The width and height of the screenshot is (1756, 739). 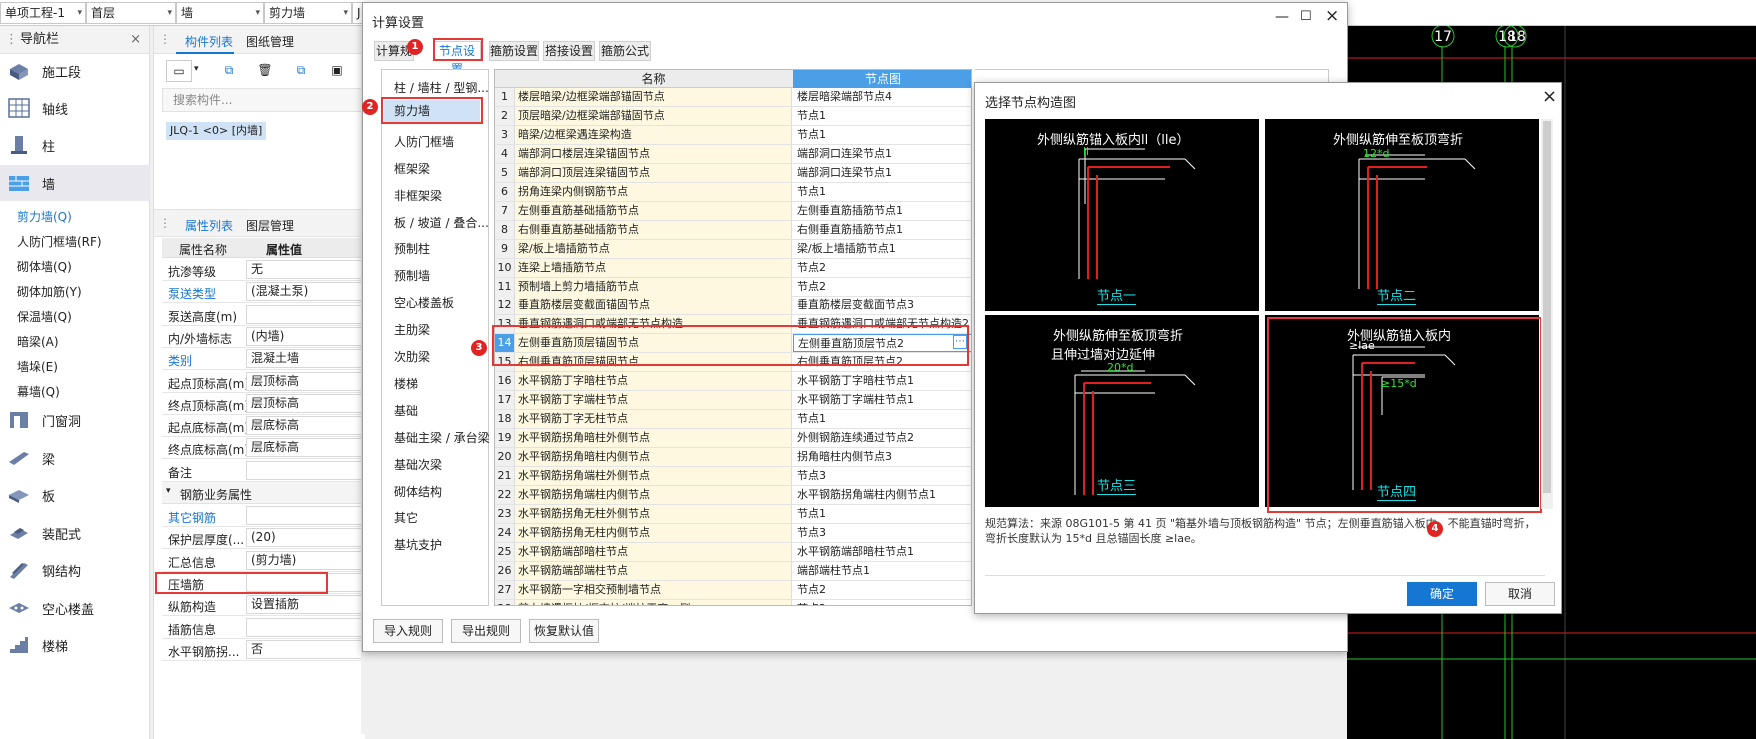 What do you see at coordinates (264, 426) in the screenshot?
I see `property-row: 起点底标高(m) 层底标高` at bounding box center [264, 426].